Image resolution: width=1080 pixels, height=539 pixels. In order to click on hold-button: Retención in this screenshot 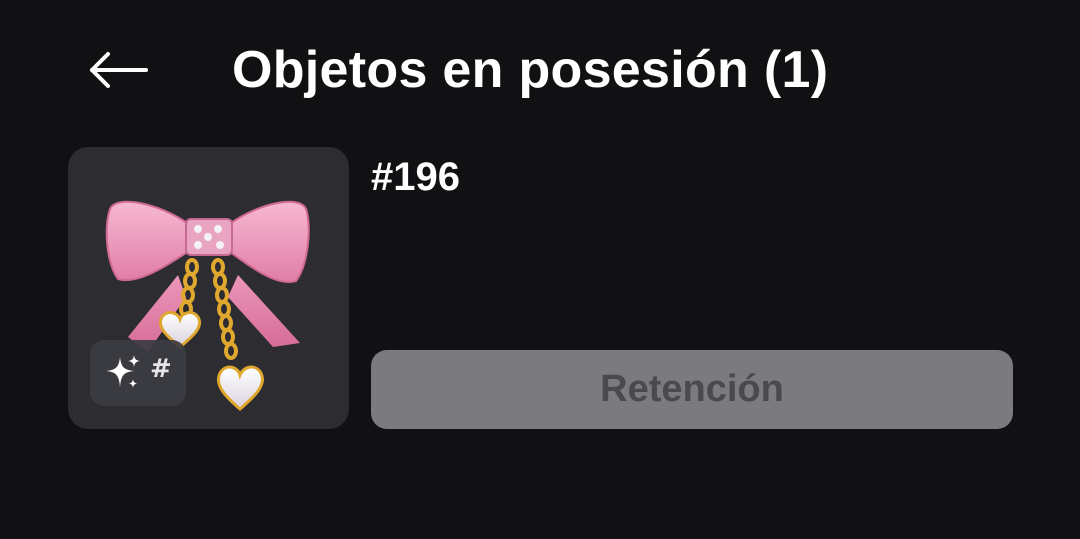, I will do `click(692, 389)`.